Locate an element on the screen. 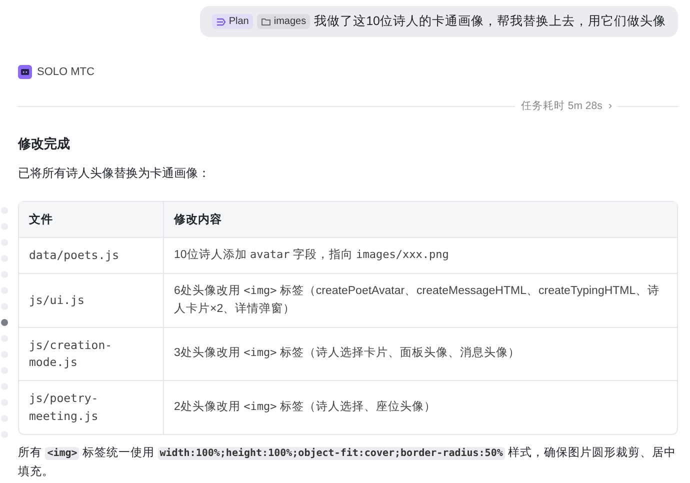  table-cell: data/poets.js is located at coordinates (91, 256).